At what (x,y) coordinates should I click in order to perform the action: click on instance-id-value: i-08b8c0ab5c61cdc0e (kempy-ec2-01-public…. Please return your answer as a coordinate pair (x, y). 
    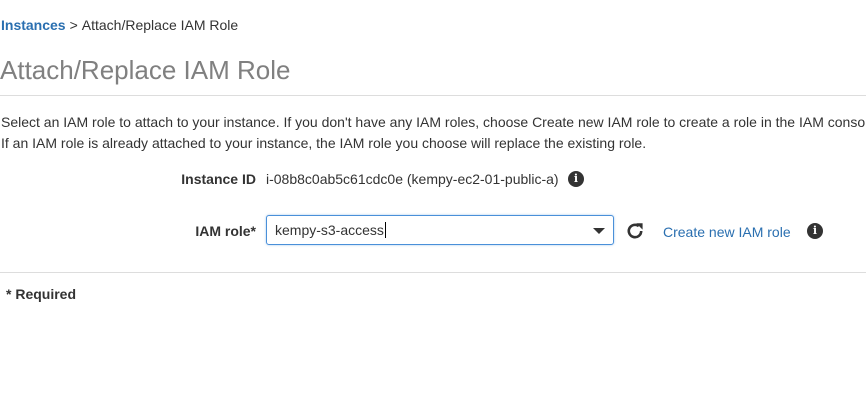
    Looking at the image, I should click on (412, 179).